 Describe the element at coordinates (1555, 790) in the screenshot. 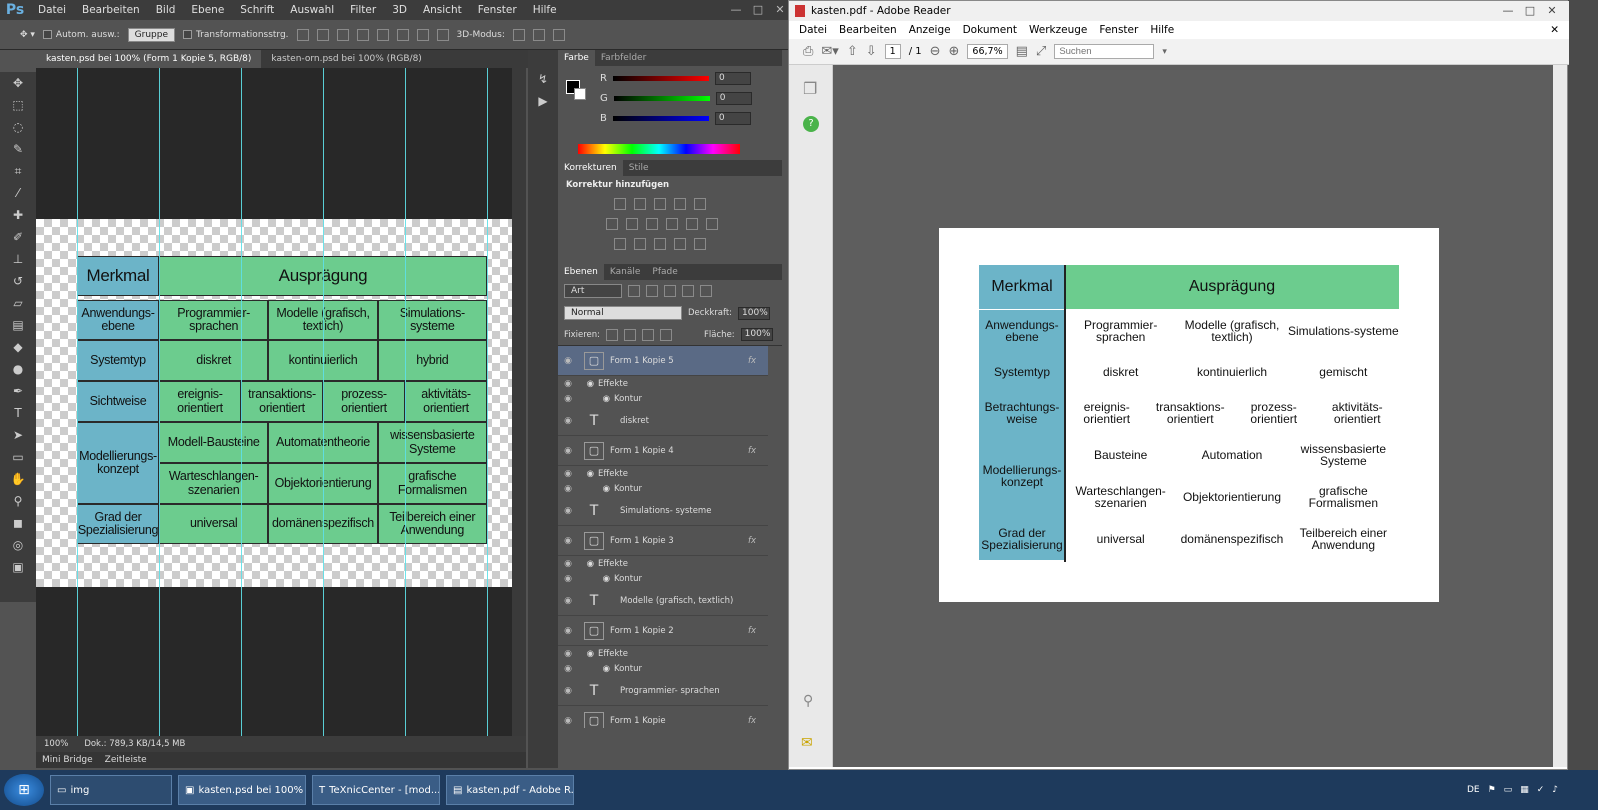

I see `volume-icon: ♪` at that location.